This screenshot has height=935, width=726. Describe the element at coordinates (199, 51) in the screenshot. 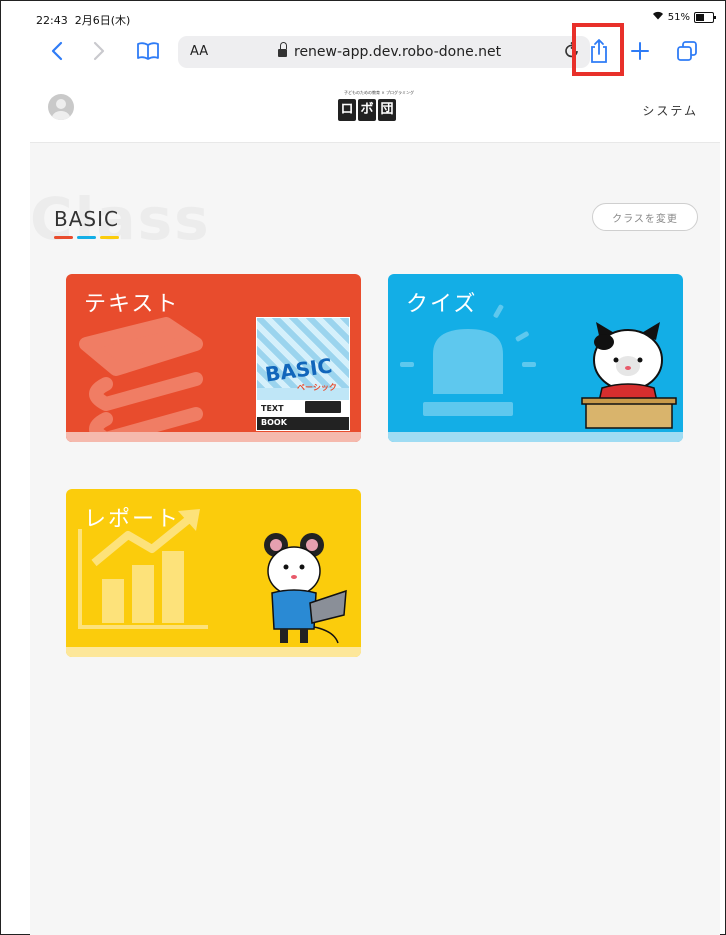

I see `text-size-button: AA` at that location.